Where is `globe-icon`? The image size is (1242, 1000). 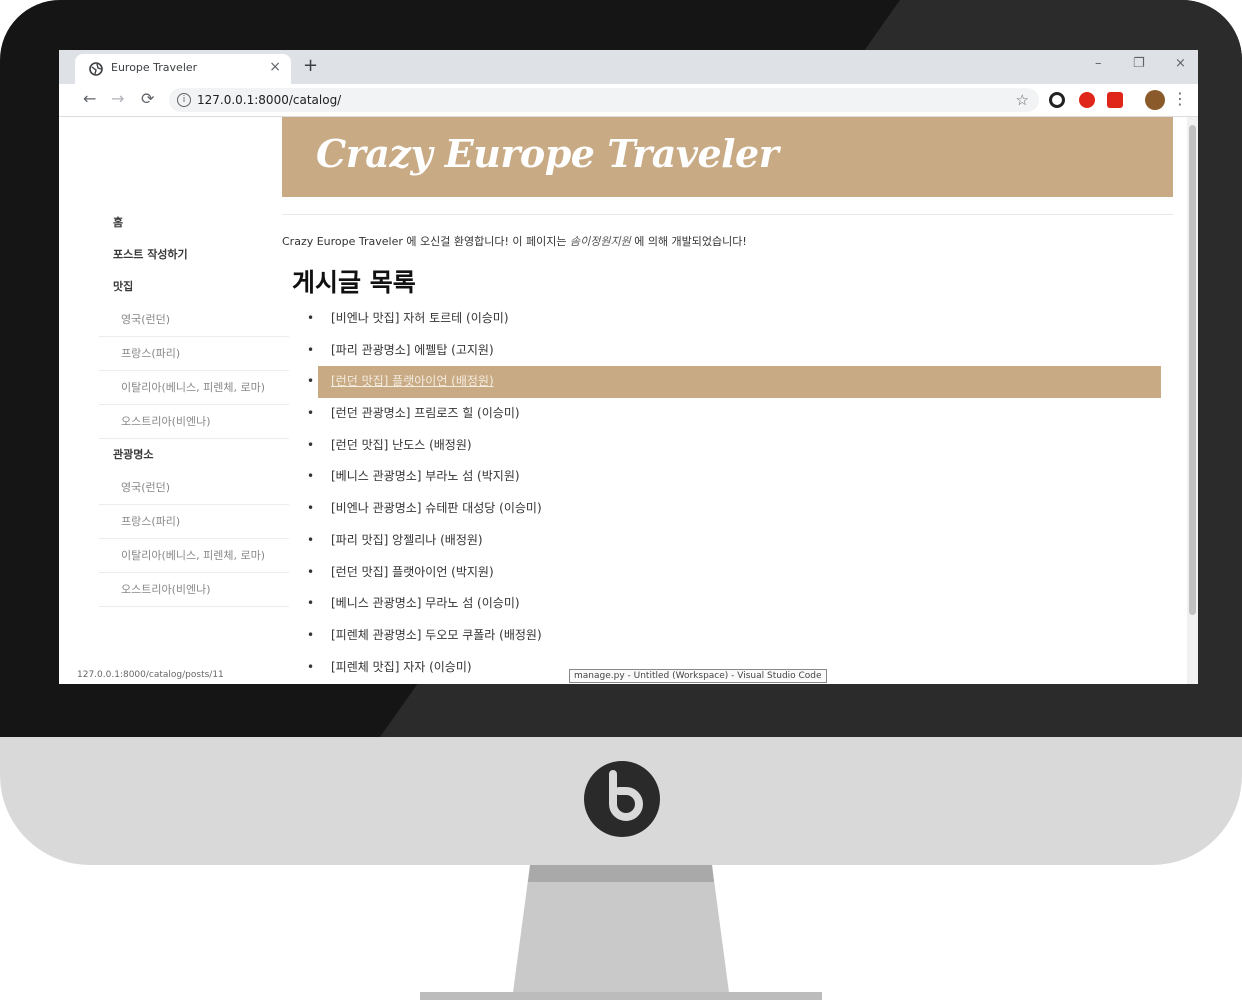 globe-icon is located at coordinates (96, 69).